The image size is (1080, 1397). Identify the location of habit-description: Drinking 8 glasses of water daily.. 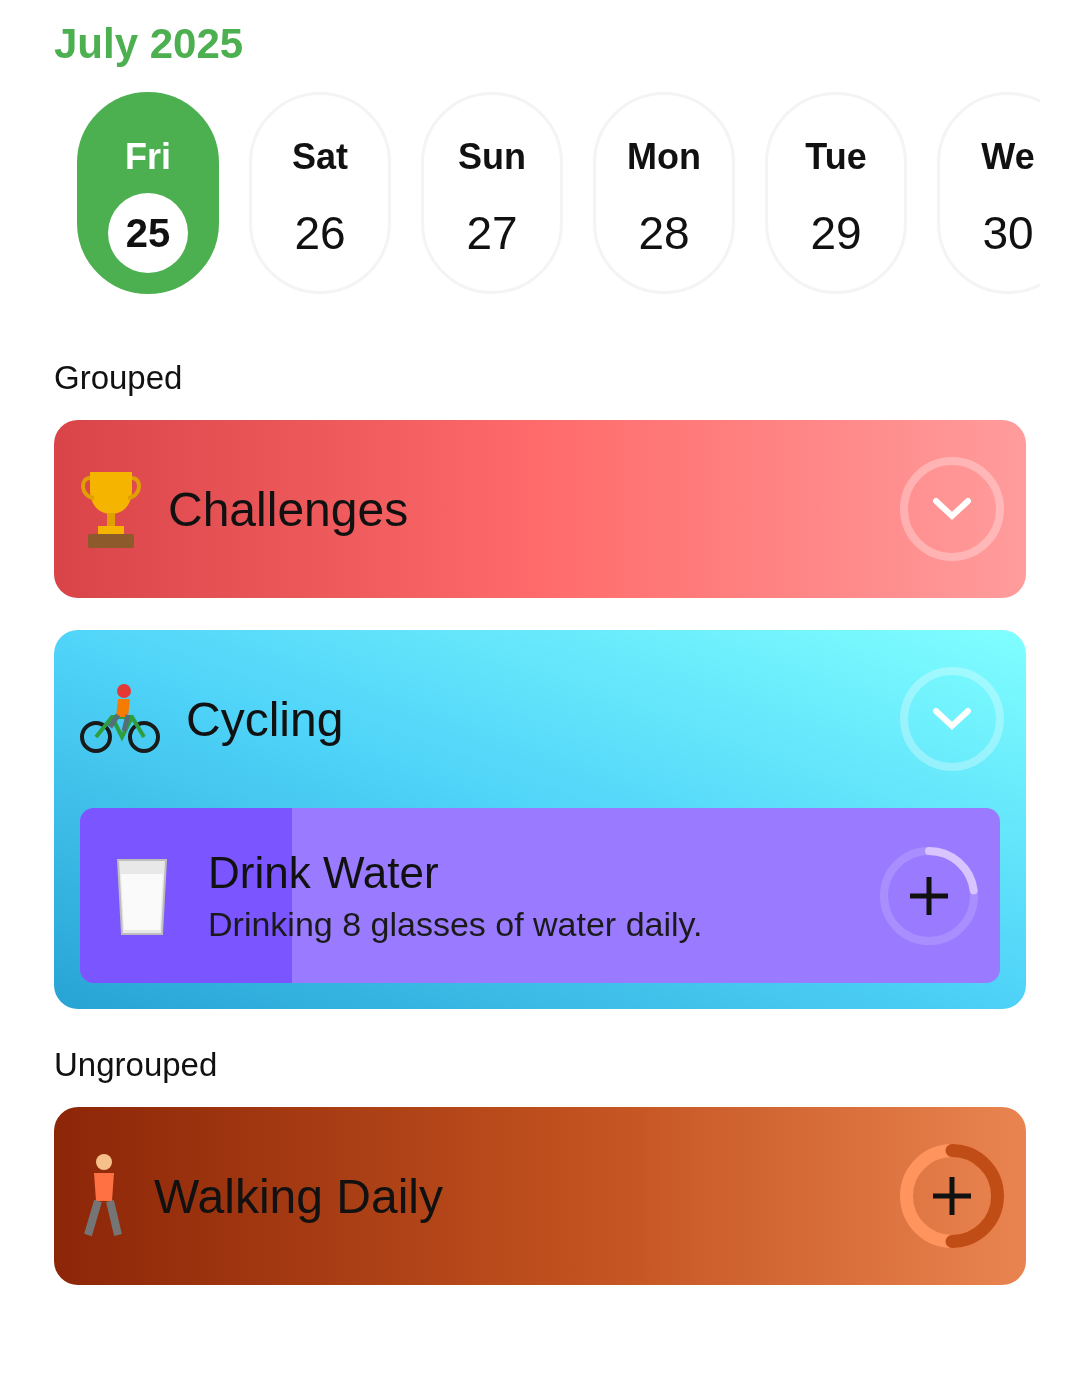
(456, 924).